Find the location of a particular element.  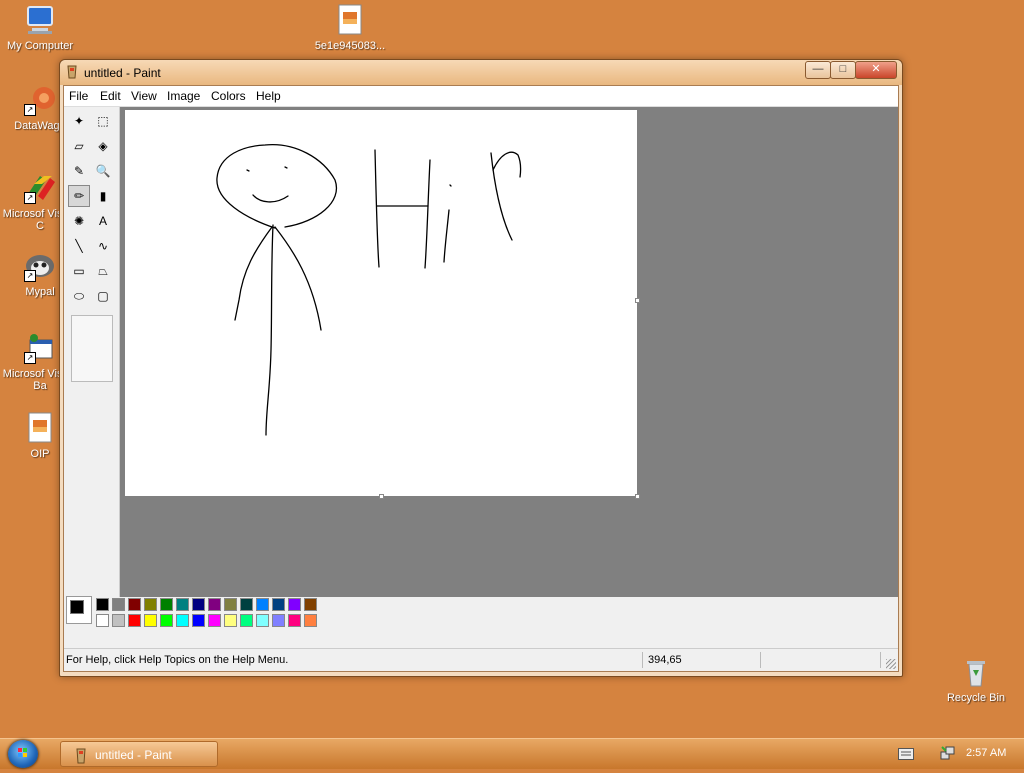

maximize-button: □ is located at coordinates (843, 70).